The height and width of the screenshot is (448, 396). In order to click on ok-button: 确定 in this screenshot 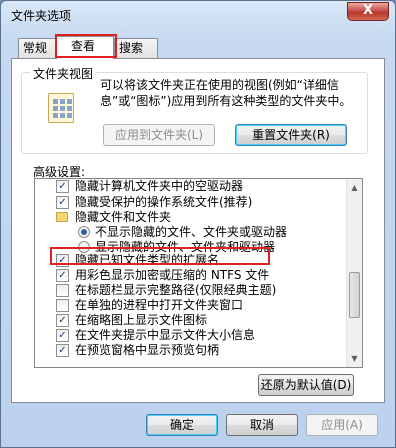, I will do `click(182, 425)`.